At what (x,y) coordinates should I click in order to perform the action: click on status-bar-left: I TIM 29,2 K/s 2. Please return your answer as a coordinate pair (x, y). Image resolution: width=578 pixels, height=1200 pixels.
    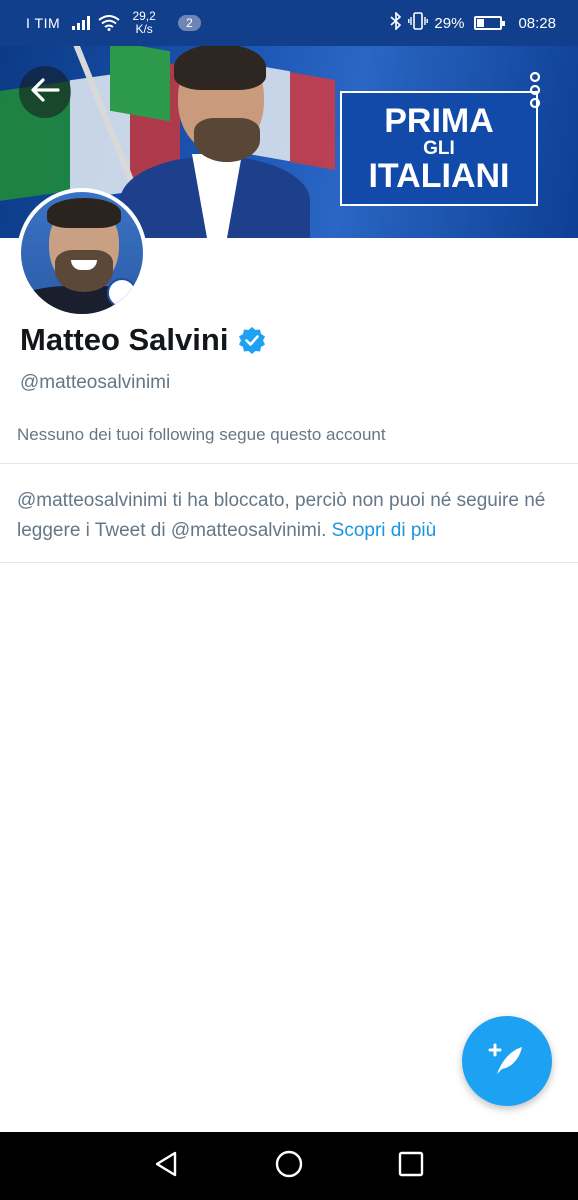
    Looking at the image, I should click on (113, 23).